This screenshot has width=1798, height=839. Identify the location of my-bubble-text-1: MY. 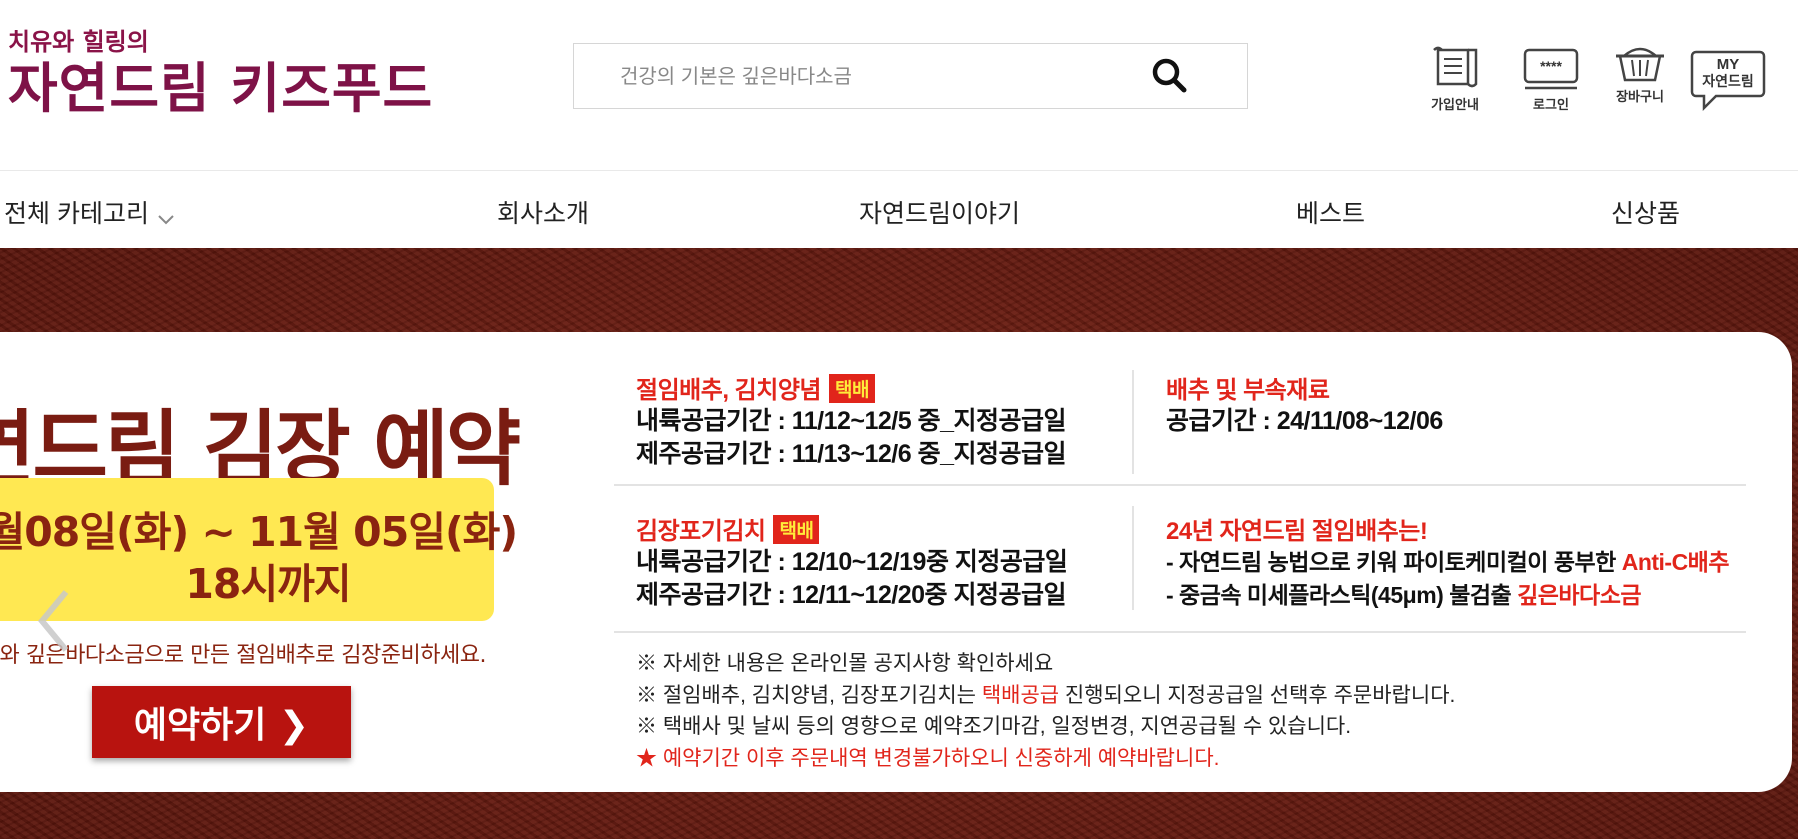
(1728, 64).